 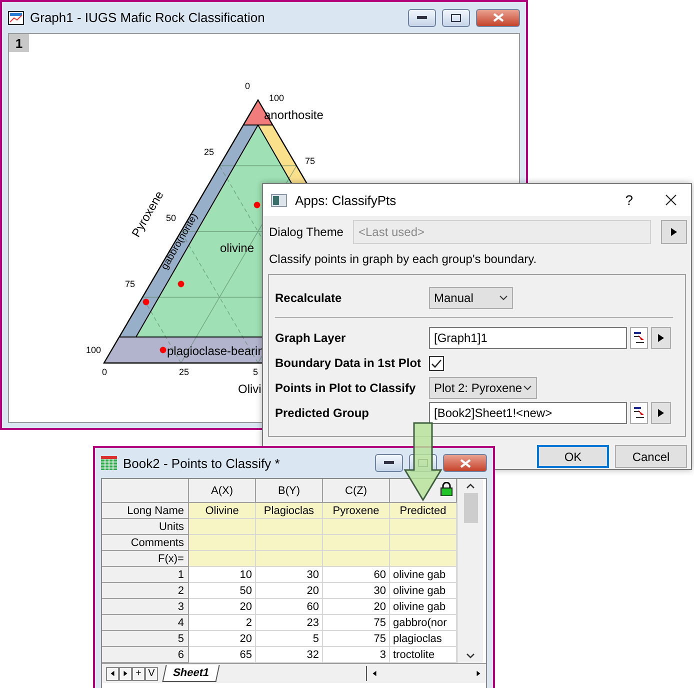 What do you see at coordinates (289, 639) in the screenshot?
I see `table-cell: 5` at bounding box center [289, 639].